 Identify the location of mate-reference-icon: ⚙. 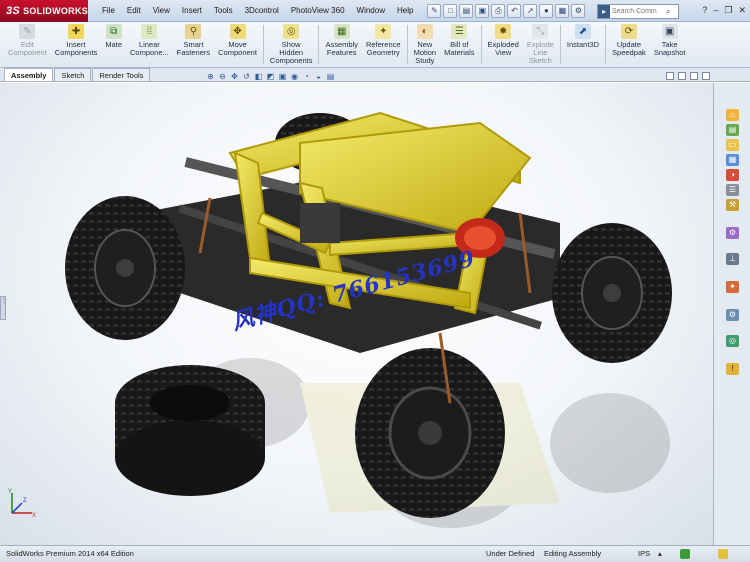
(732, 233).